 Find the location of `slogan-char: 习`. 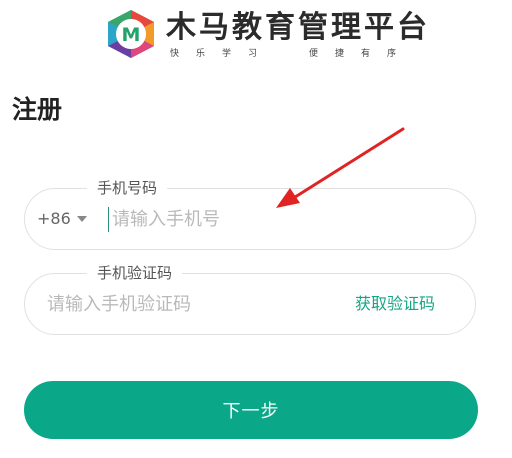

slogan-char: 习 is located at coordinates (253, 54).